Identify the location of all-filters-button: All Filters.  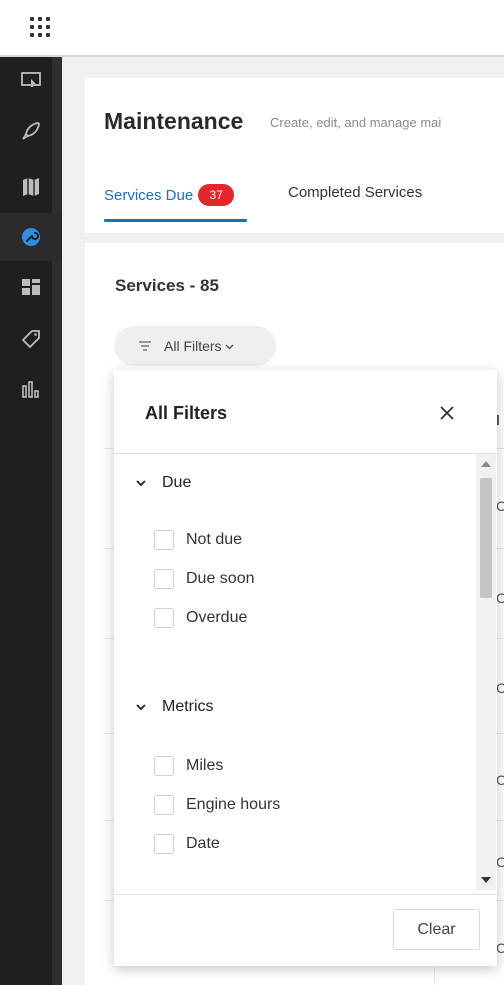
(195, 346).